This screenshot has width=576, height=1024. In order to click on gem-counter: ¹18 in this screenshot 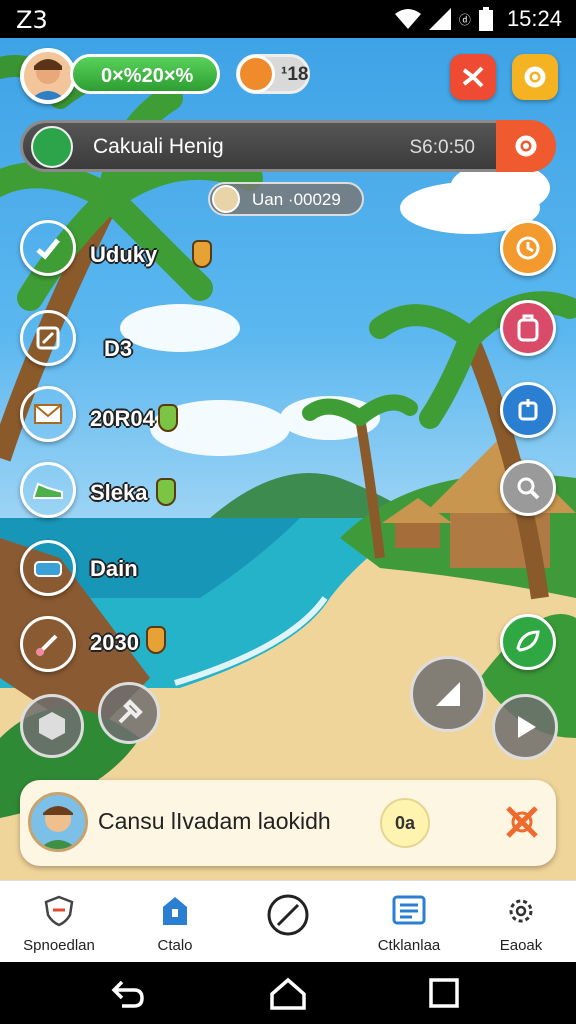, I will do `click(273, 74)`.